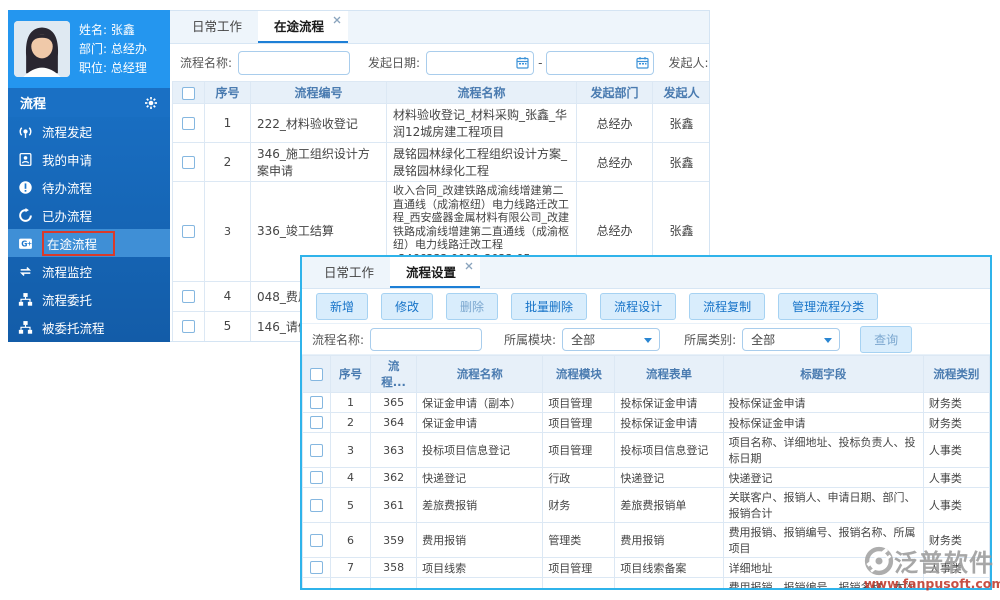 The height and width of the screenshot is (600, 1000). Describe the element at coordinates (727, 306) in the screenshot. I see `flow-copy-button: 流程复制` at that location.